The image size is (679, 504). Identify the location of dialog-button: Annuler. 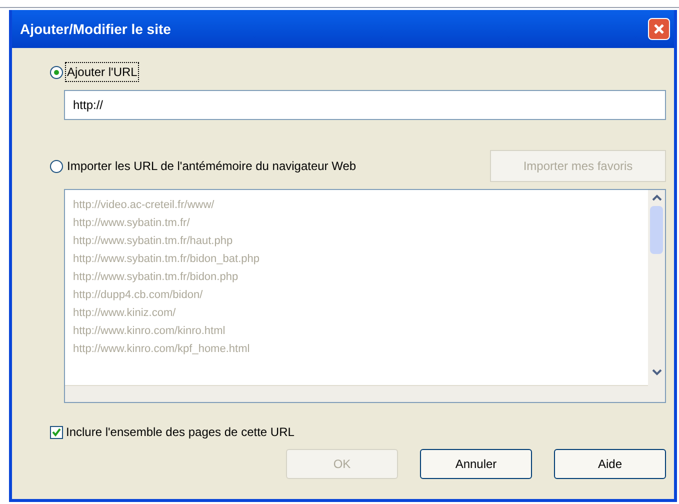
(476, 464).